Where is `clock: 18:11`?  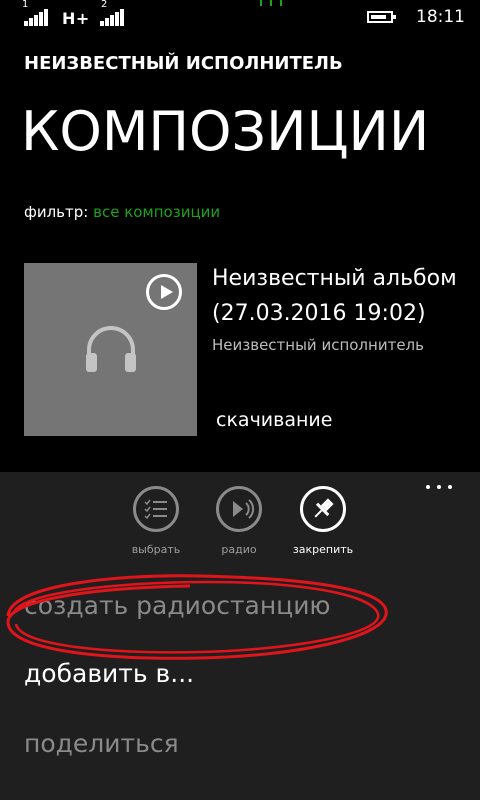
clock: 18:11 is located at coordinates (440, 17).